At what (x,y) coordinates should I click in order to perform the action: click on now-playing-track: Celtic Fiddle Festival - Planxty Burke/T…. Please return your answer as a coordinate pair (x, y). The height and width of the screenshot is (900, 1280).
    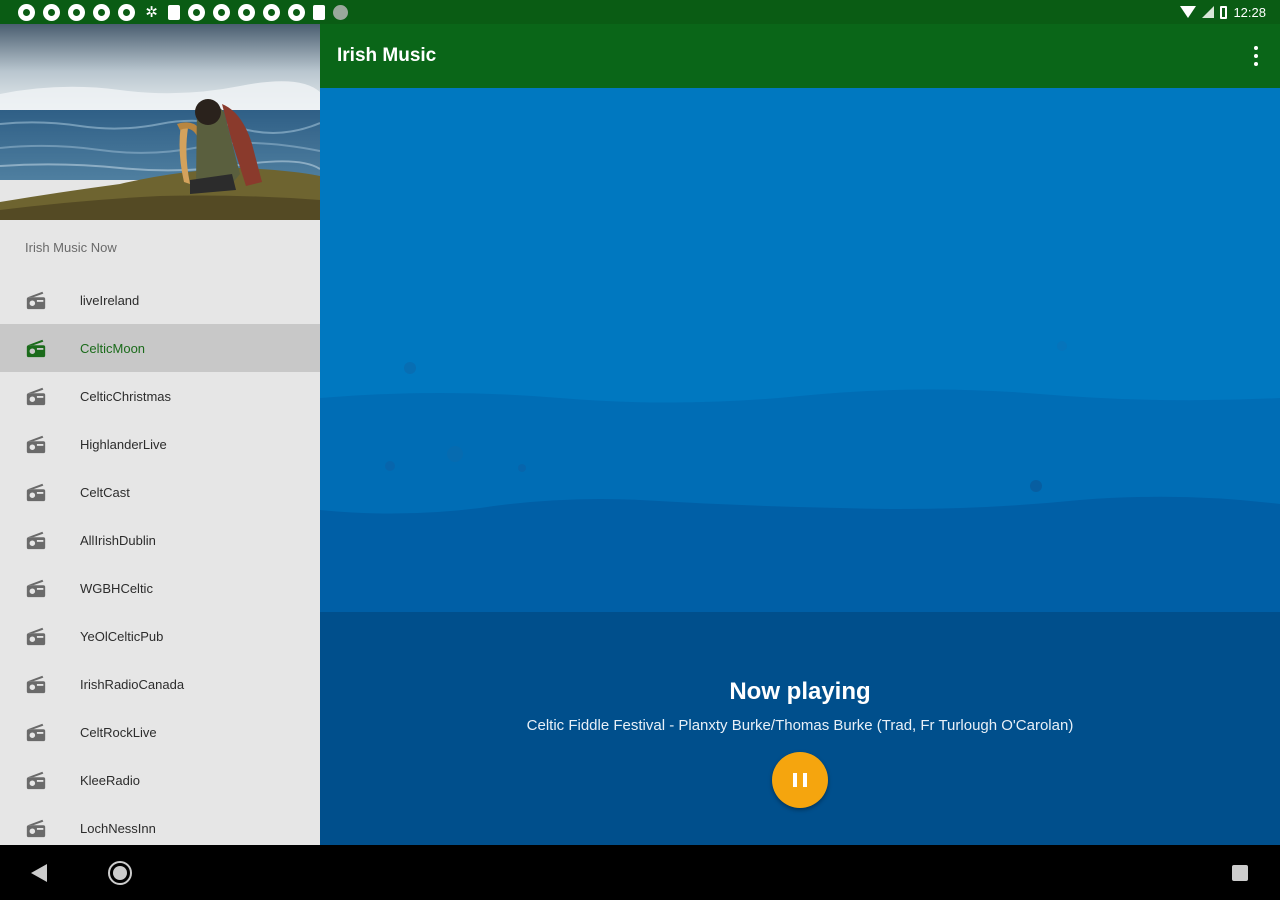
    Looking at the image, I should click on (800, 725).